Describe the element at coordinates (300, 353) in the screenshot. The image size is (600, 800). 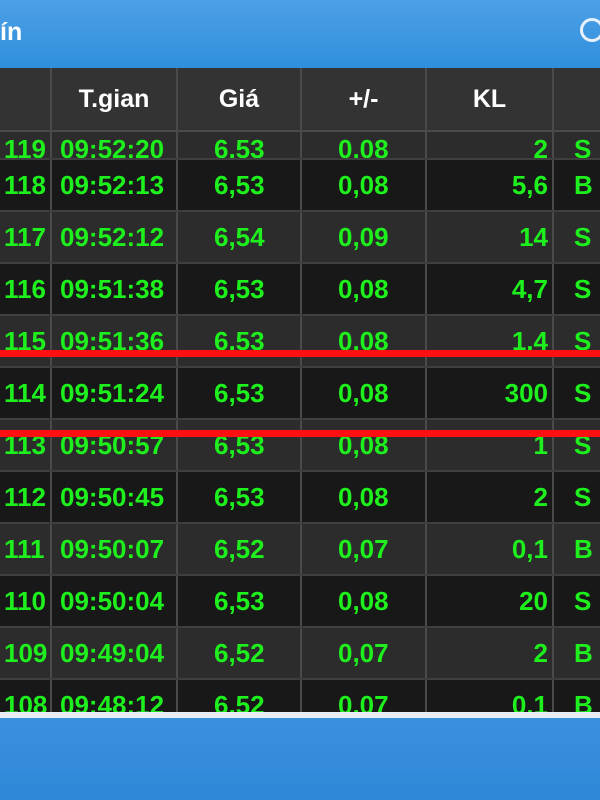
I see `highlight-line-top` at that location.